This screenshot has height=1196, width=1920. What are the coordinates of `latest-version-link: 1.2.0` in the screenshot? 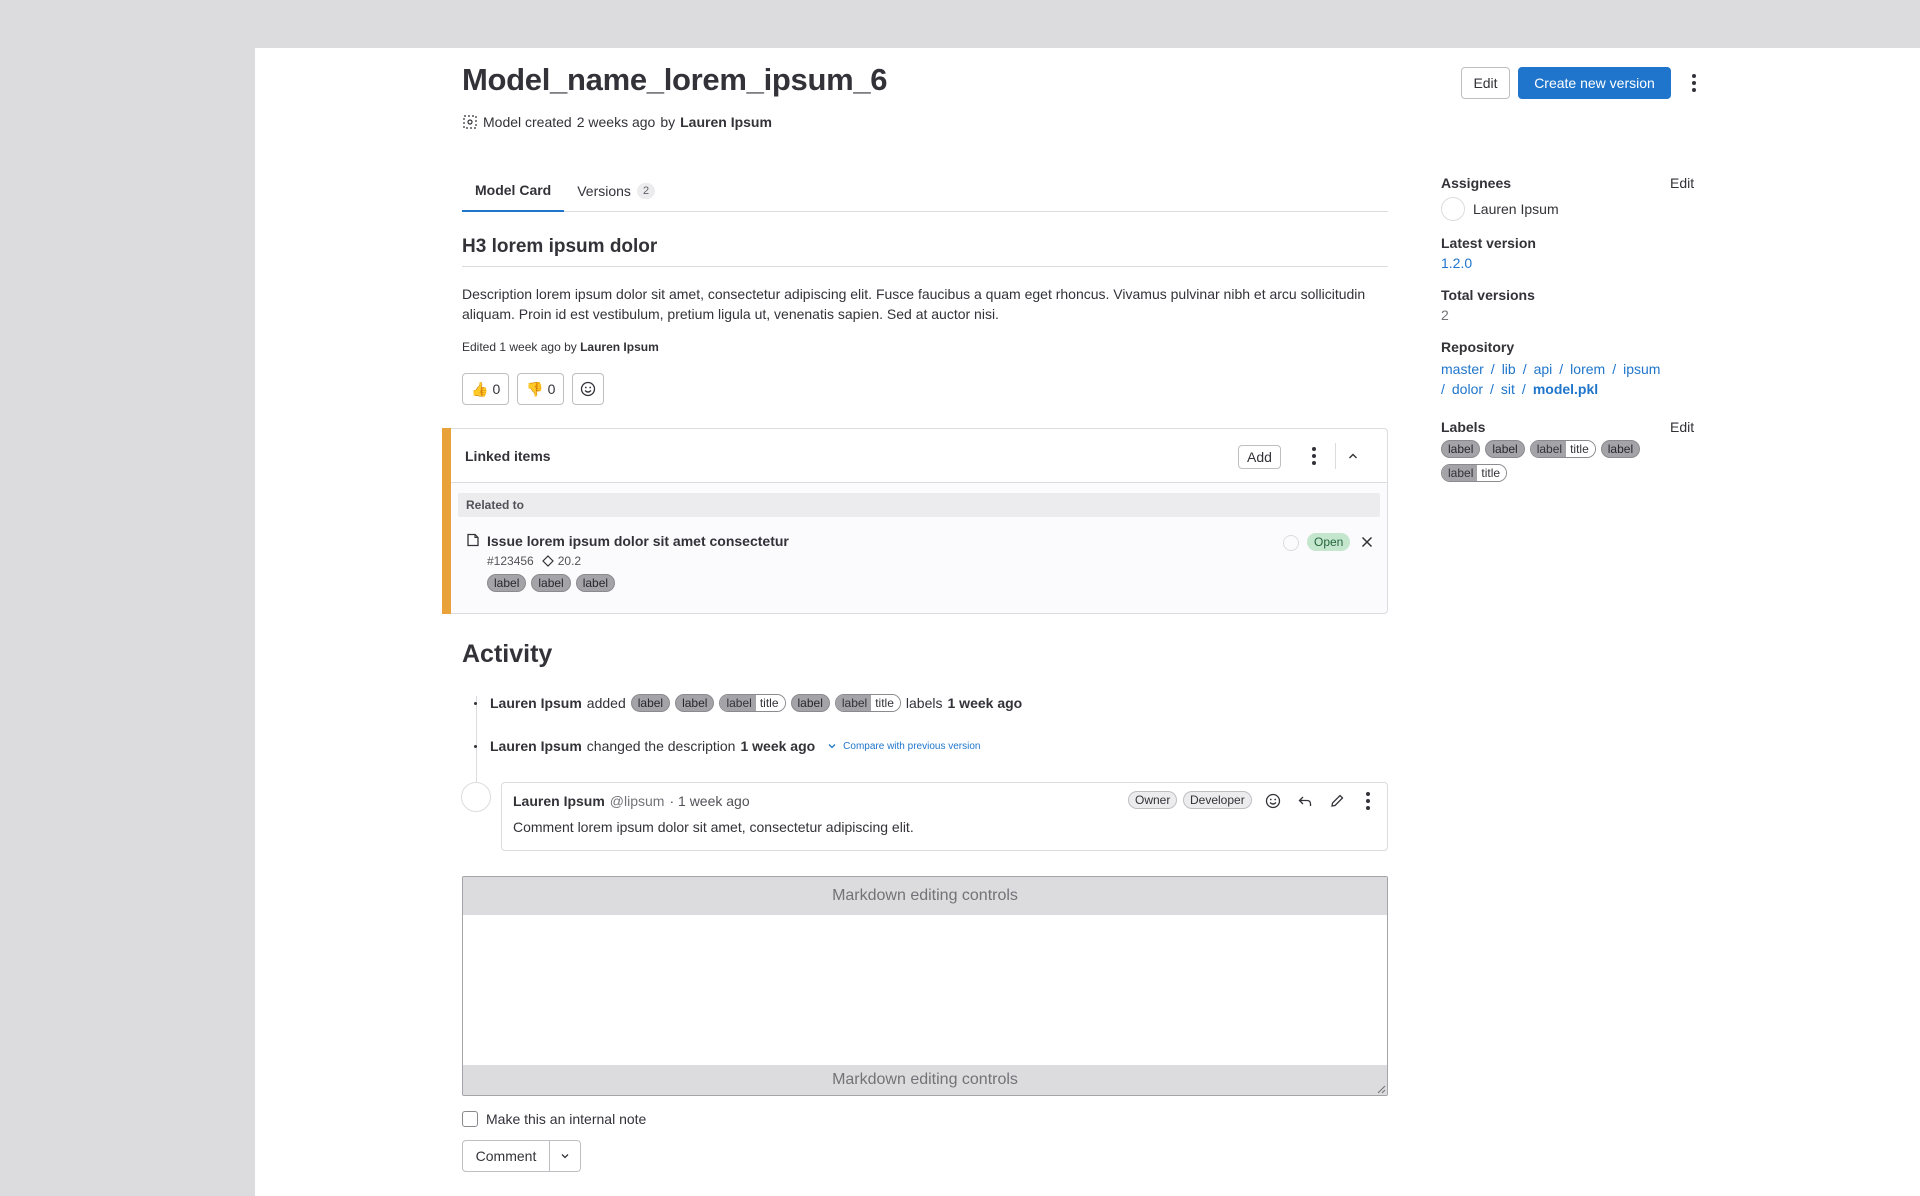 It's located at (1456, 263).